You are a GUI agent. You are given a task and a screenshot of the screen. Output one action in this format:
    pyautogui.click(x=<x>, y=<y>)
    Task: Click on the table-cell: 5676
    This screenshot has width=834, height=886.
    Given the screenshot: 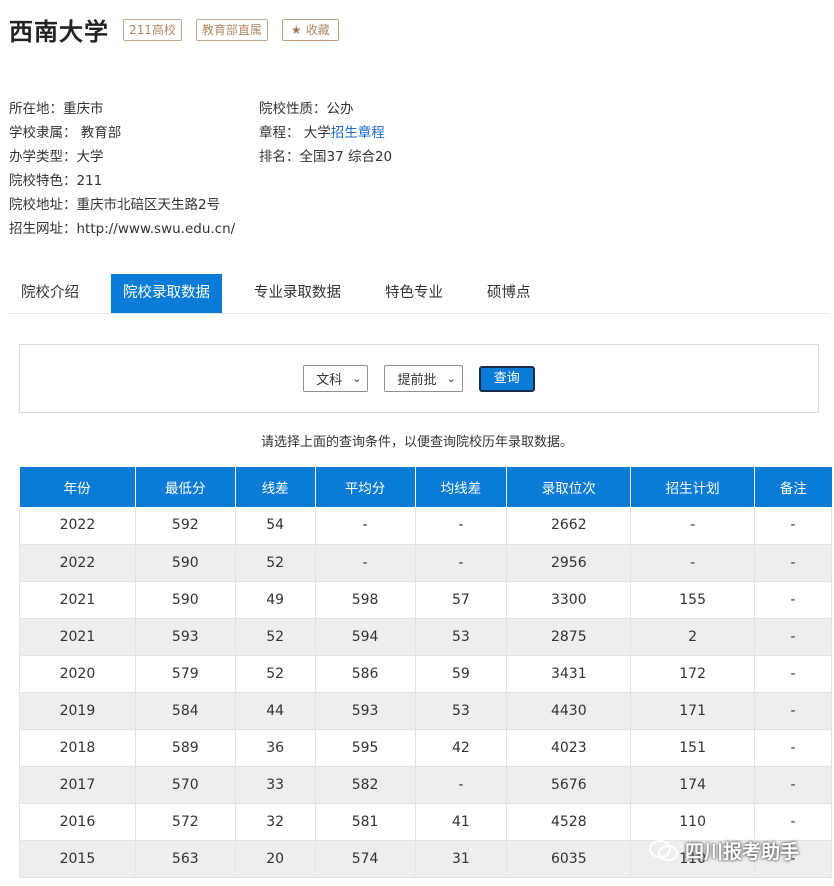 What is the action you would take?
    pyautogui.click(x=569, y=785)
    